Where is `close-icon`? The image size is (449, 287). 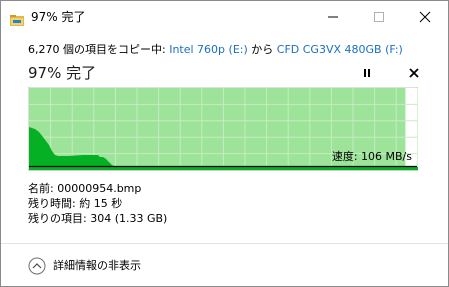 close-icon is located at coordinates (425, 17).